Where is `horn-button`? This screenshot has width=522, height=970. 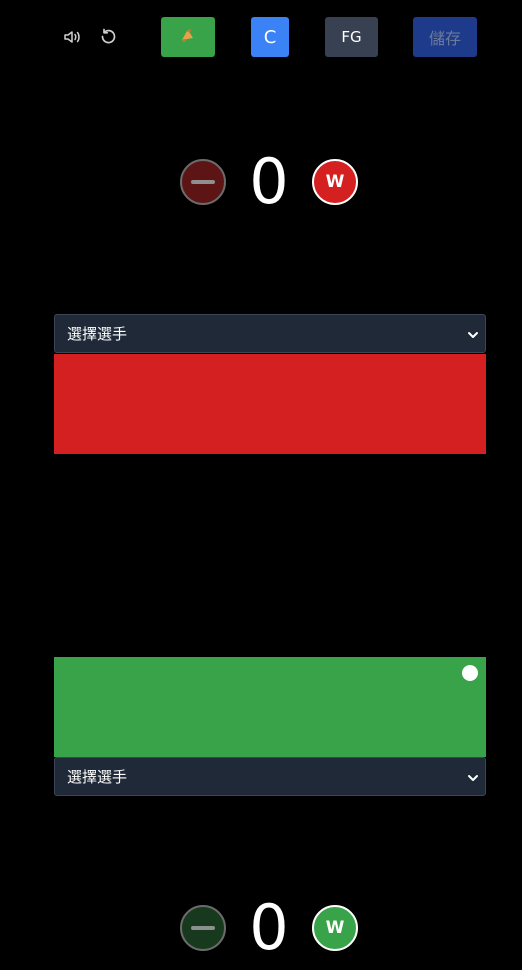 horn-button is located at coordinates (188, 37).